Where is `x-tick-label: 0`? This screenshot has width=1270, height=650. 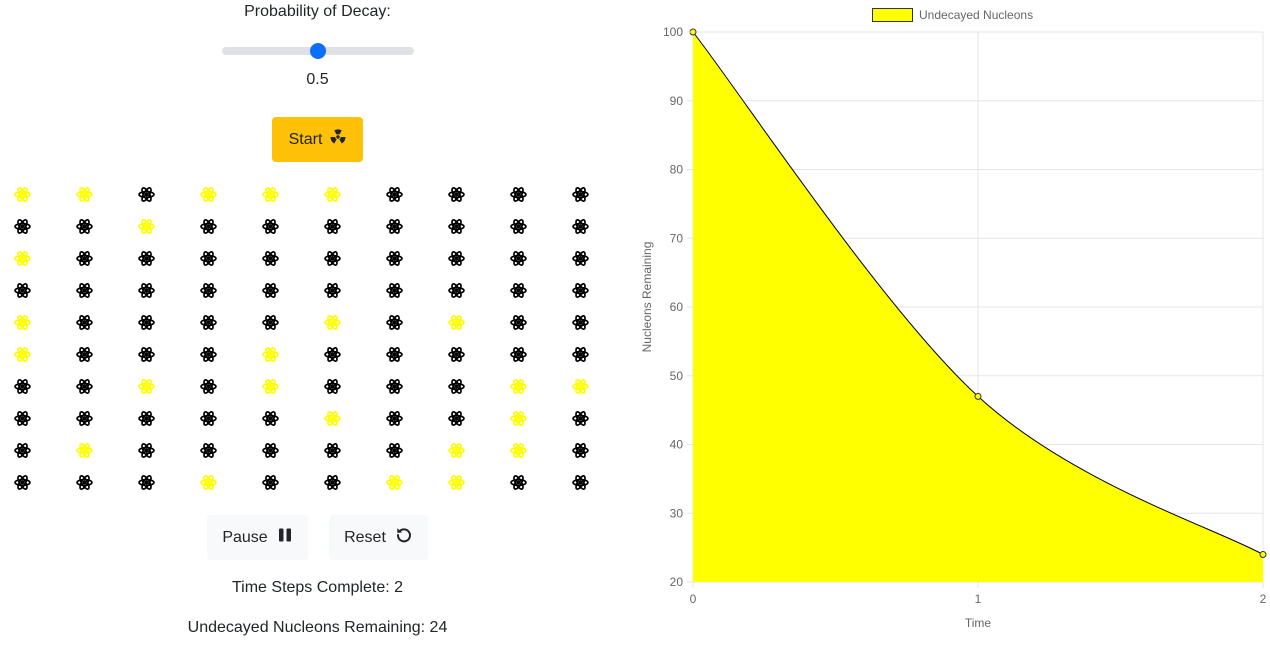 x-tick-label: 0 is located at coordinates (693, 599).